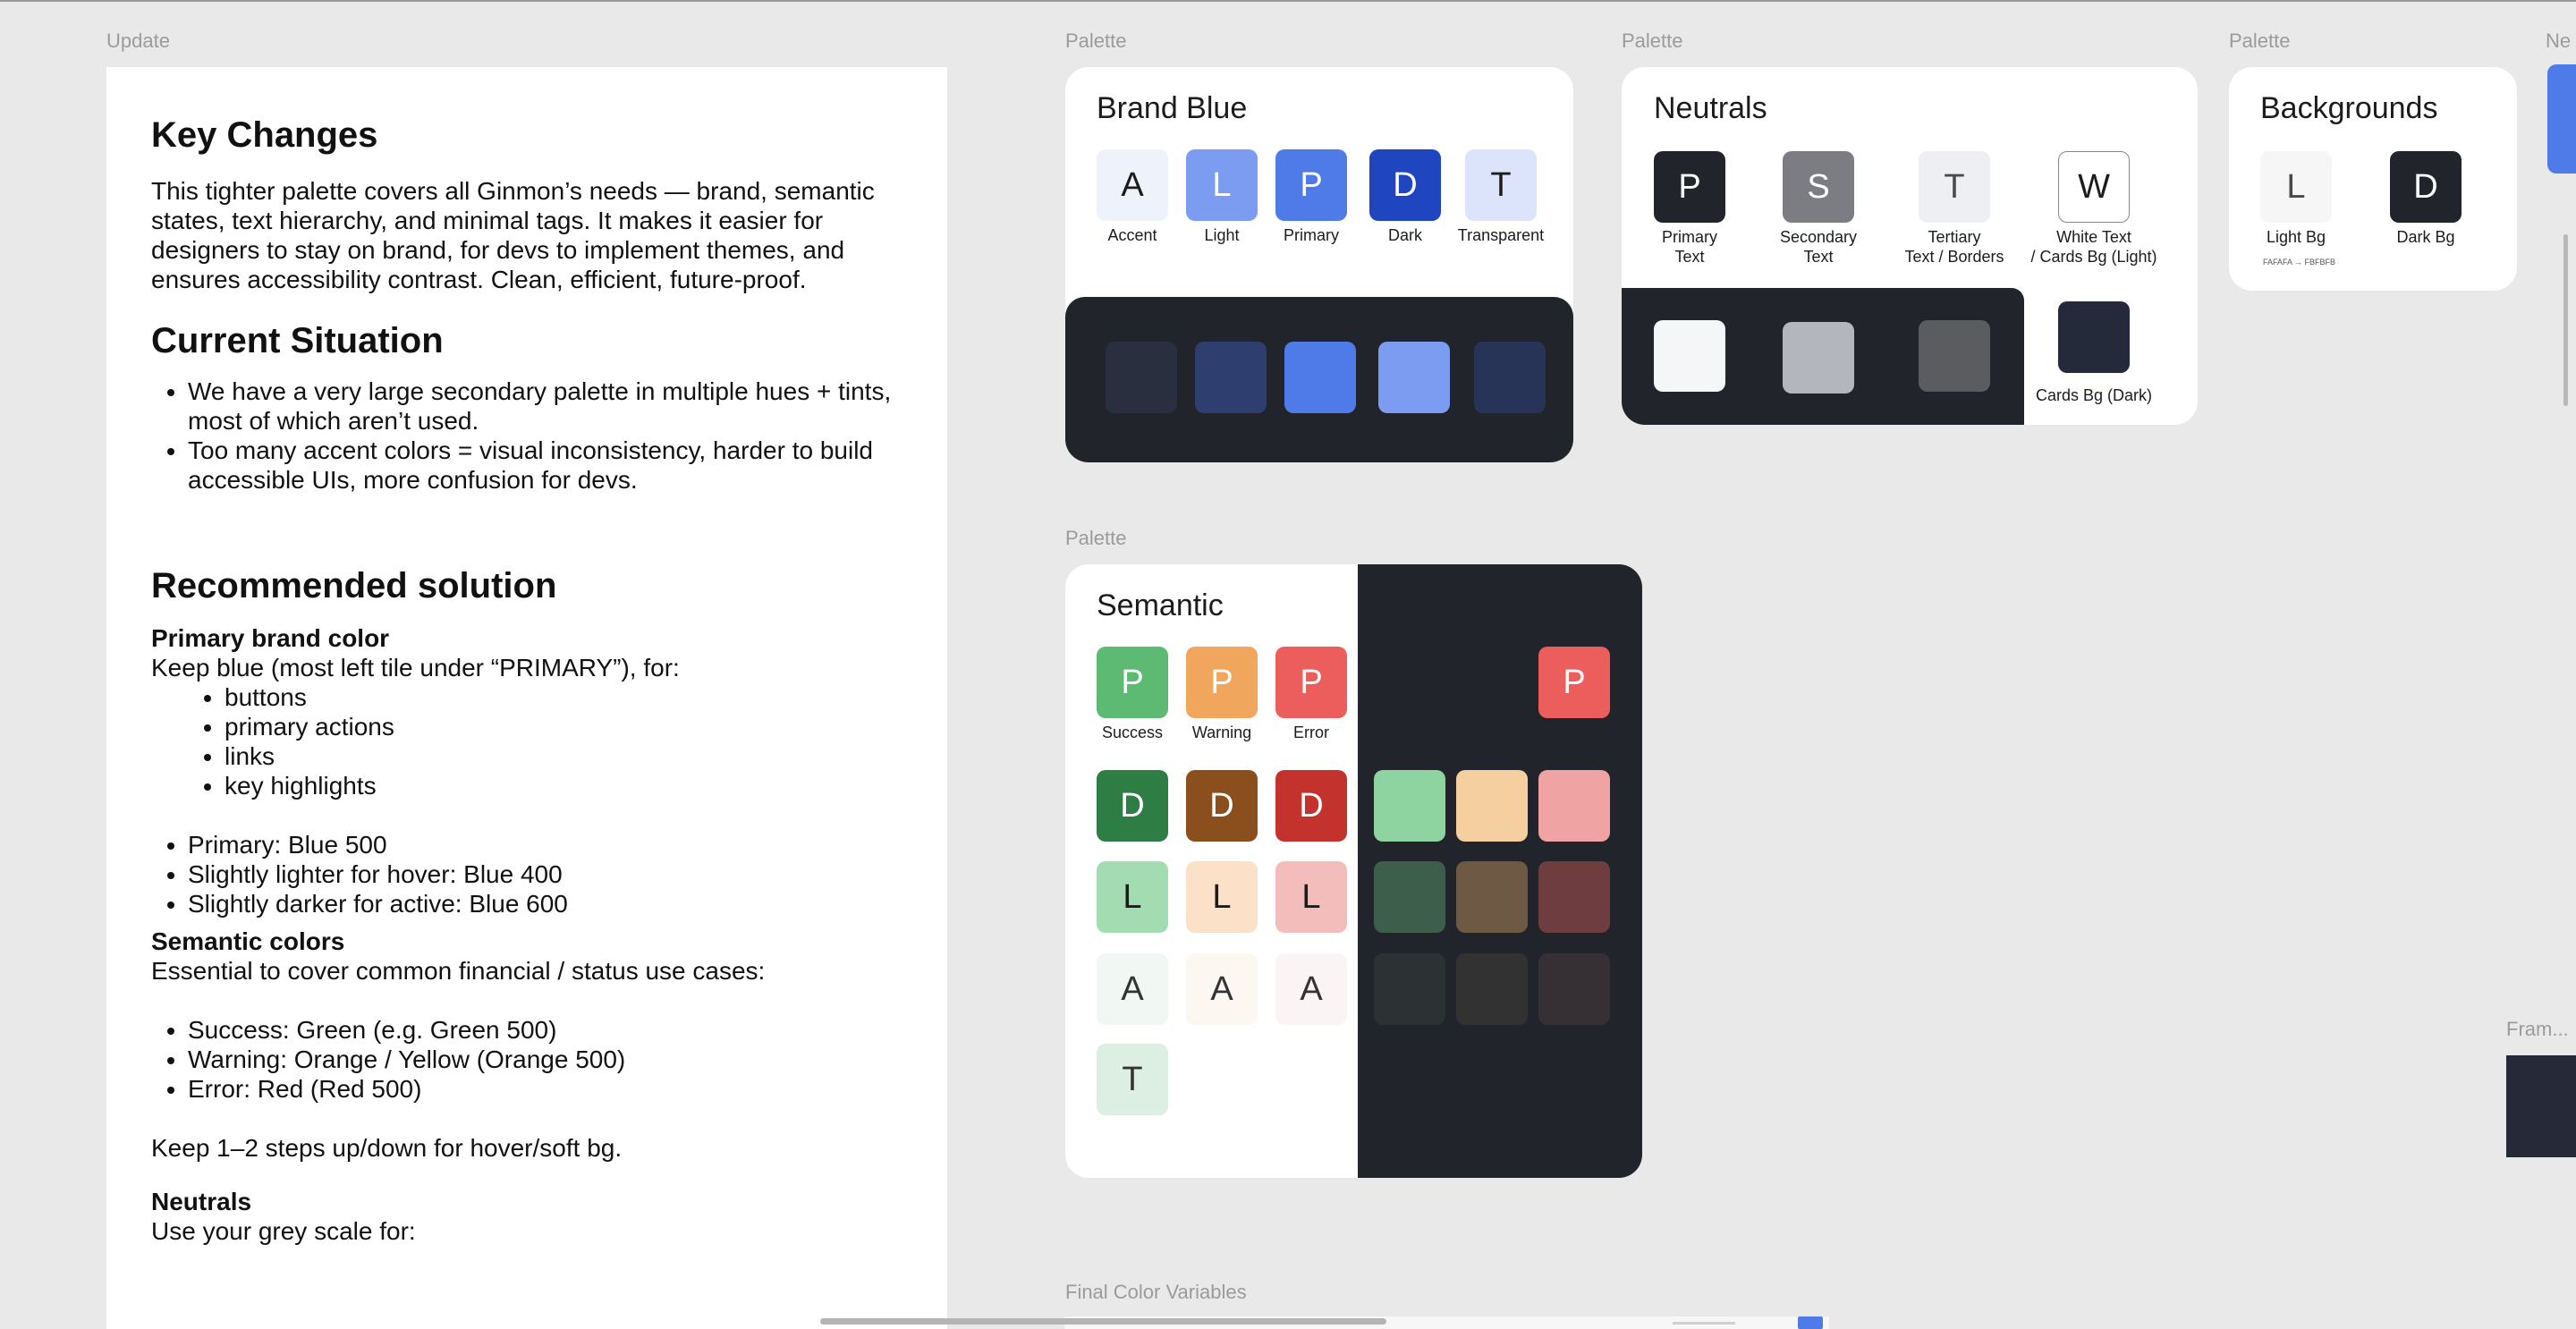 The image size is (2576, 1329). What do you see at coordinates (2094, 337) in the screenshot?
I see `cards-bg-dark-swatch` at bounding box center [2094, 337].